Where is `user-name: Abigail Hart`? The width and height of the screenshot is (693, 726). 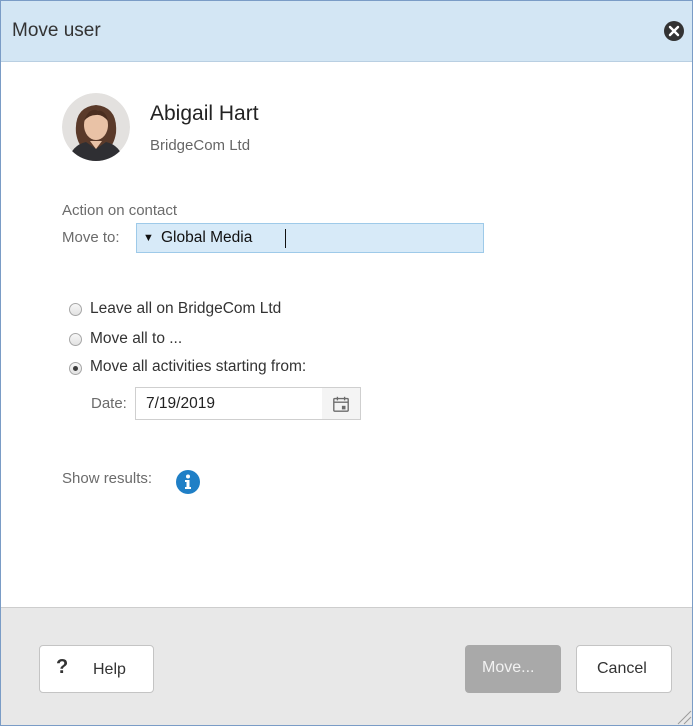
user-name: Abigail Hart is located at coordinates (204, 113).